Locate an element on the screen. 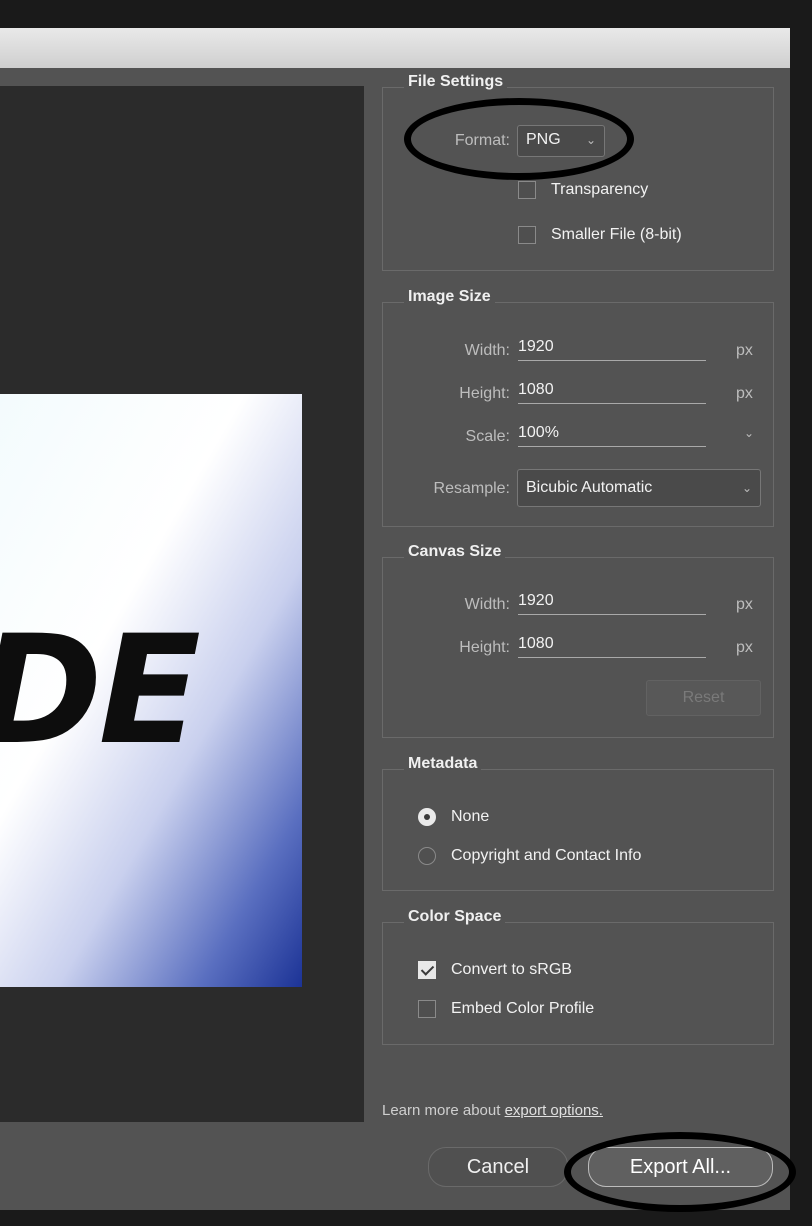  metadata-title: Metadata is located at coordinates (443, 764).